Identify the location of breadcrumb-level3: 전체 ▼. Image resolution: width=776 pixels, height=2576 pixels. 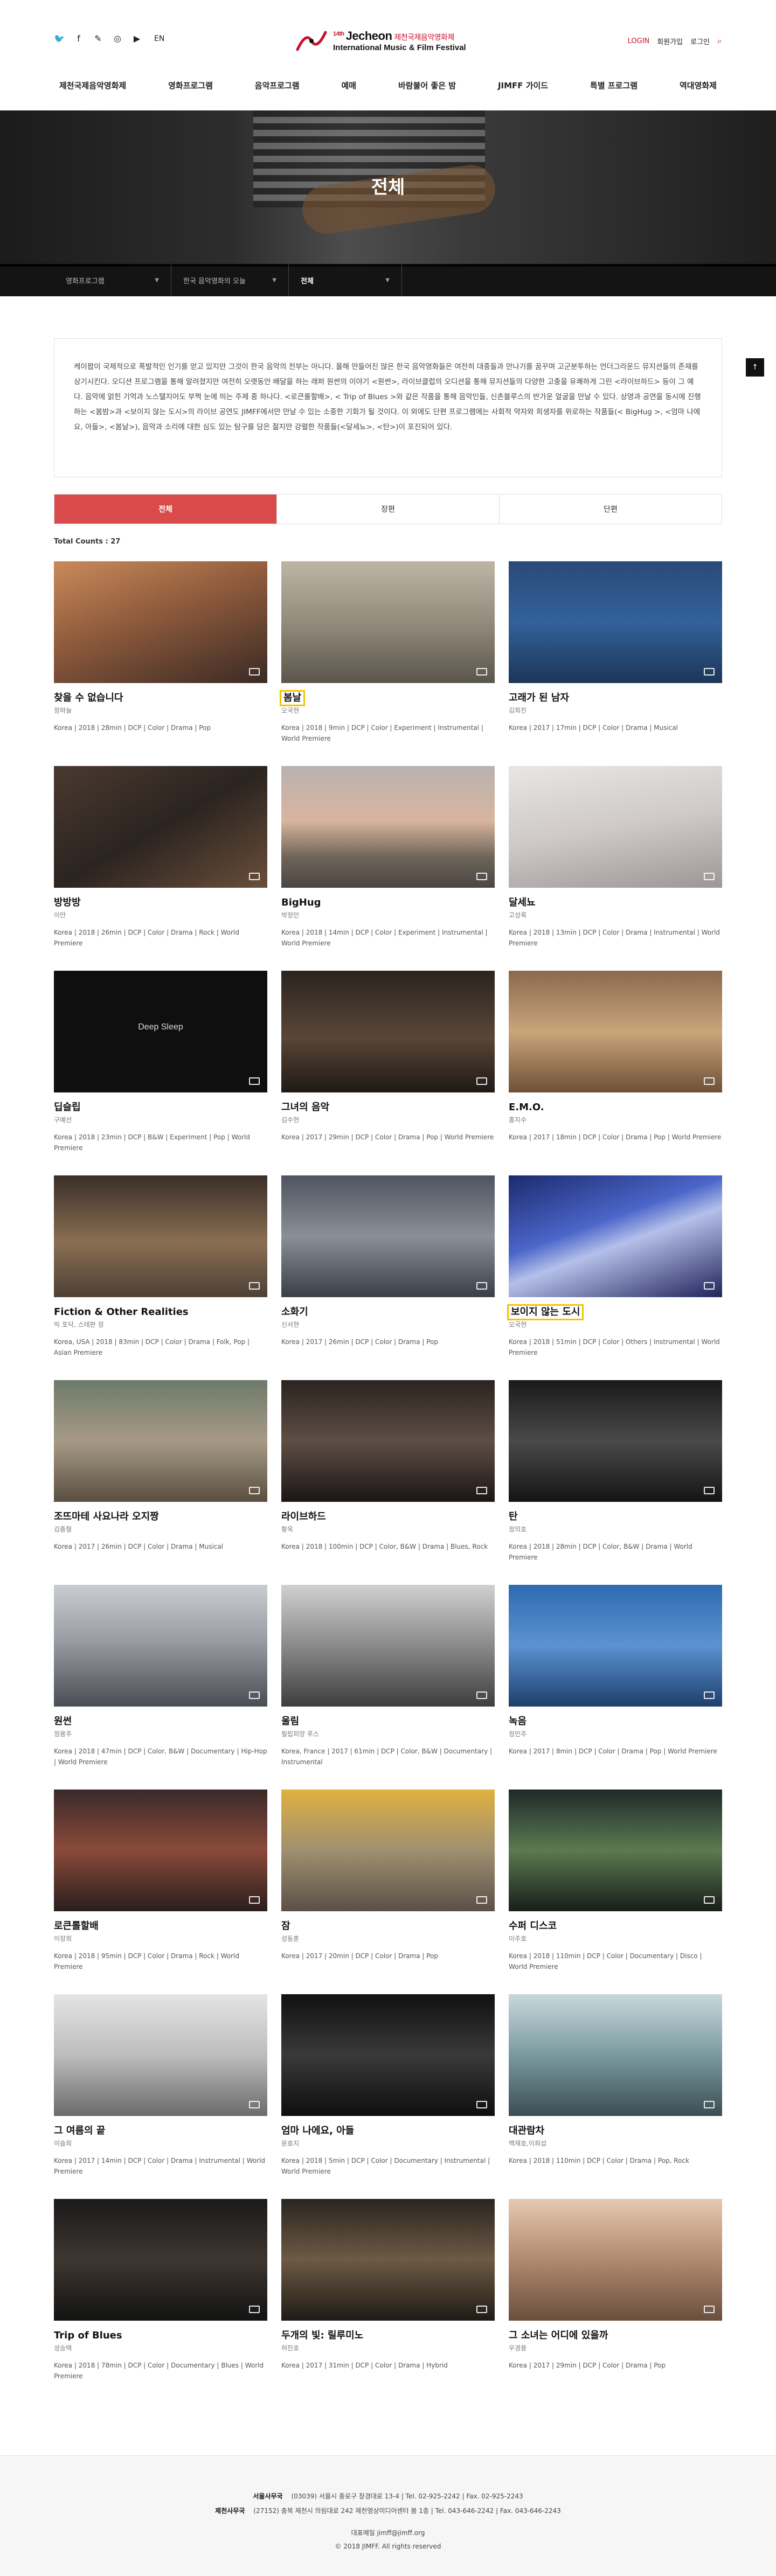
(345, 280).